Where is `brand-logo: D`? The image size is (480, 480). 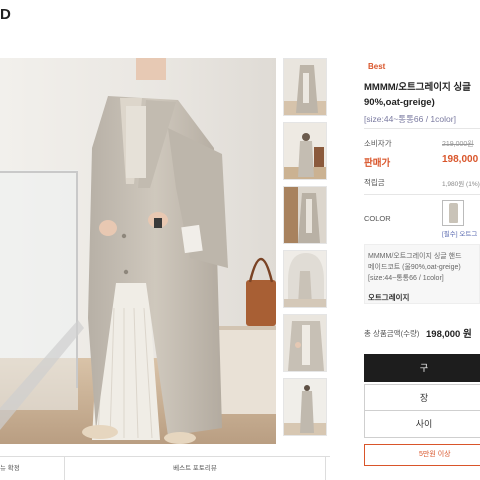
brand-logo: D is located at coordinates (6, 14).